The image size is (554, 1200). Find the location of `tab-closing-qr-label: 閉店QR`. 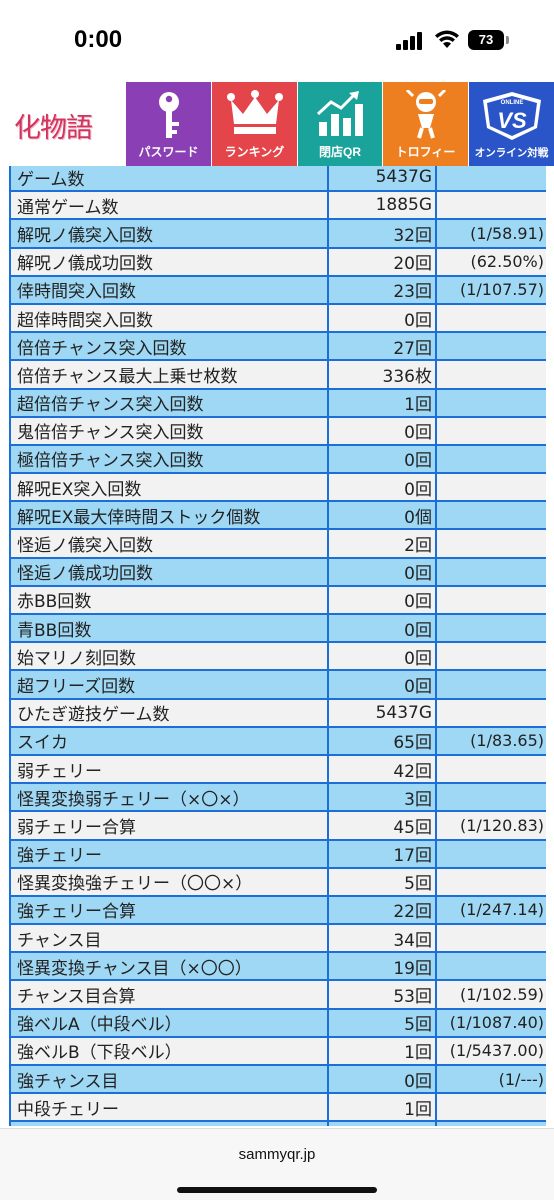

tab-closing-qr-label: 閉店QR is located at coordinates (339, 152).